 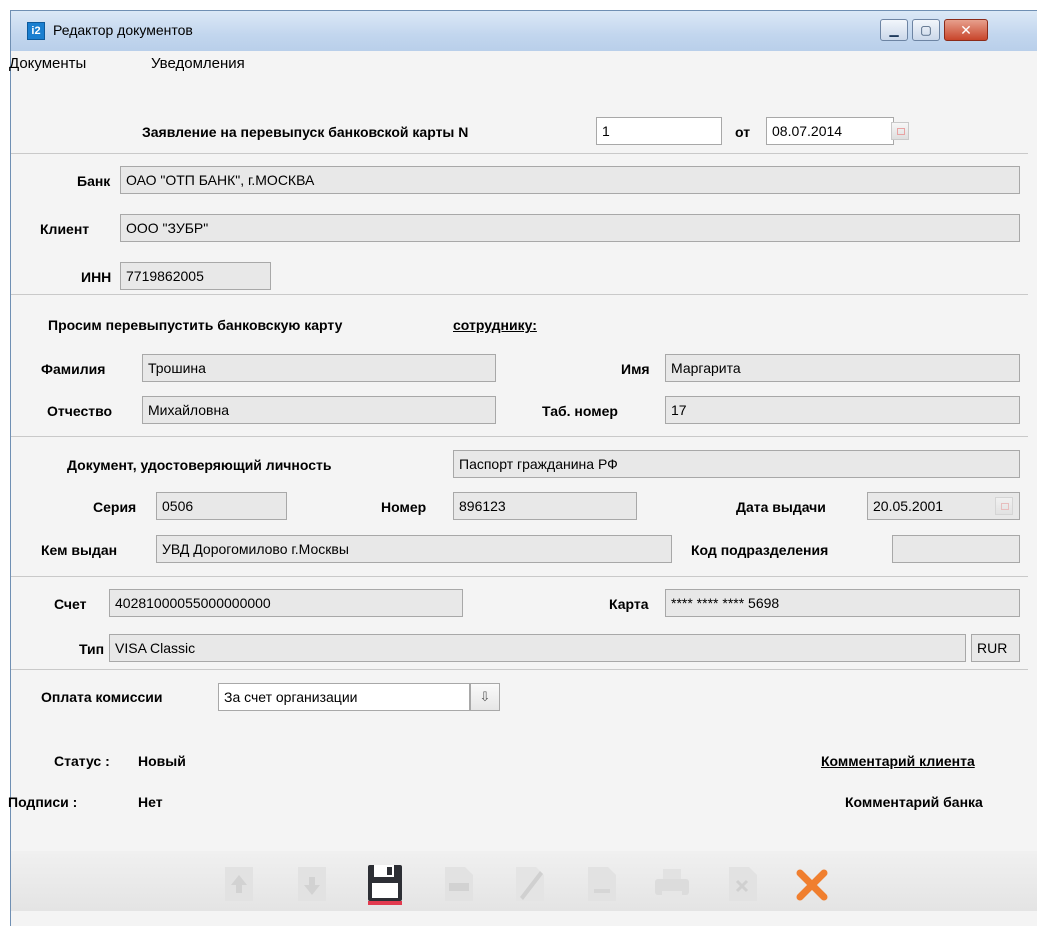 I want to click on arrow-up-icon, so click(x=241, y=884).